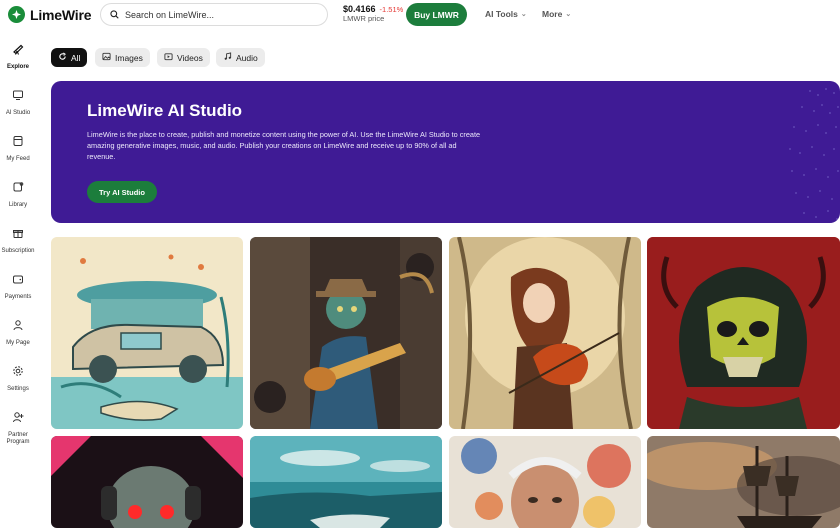  I want to click on brand-name: LimeWire, so click(61, 14).